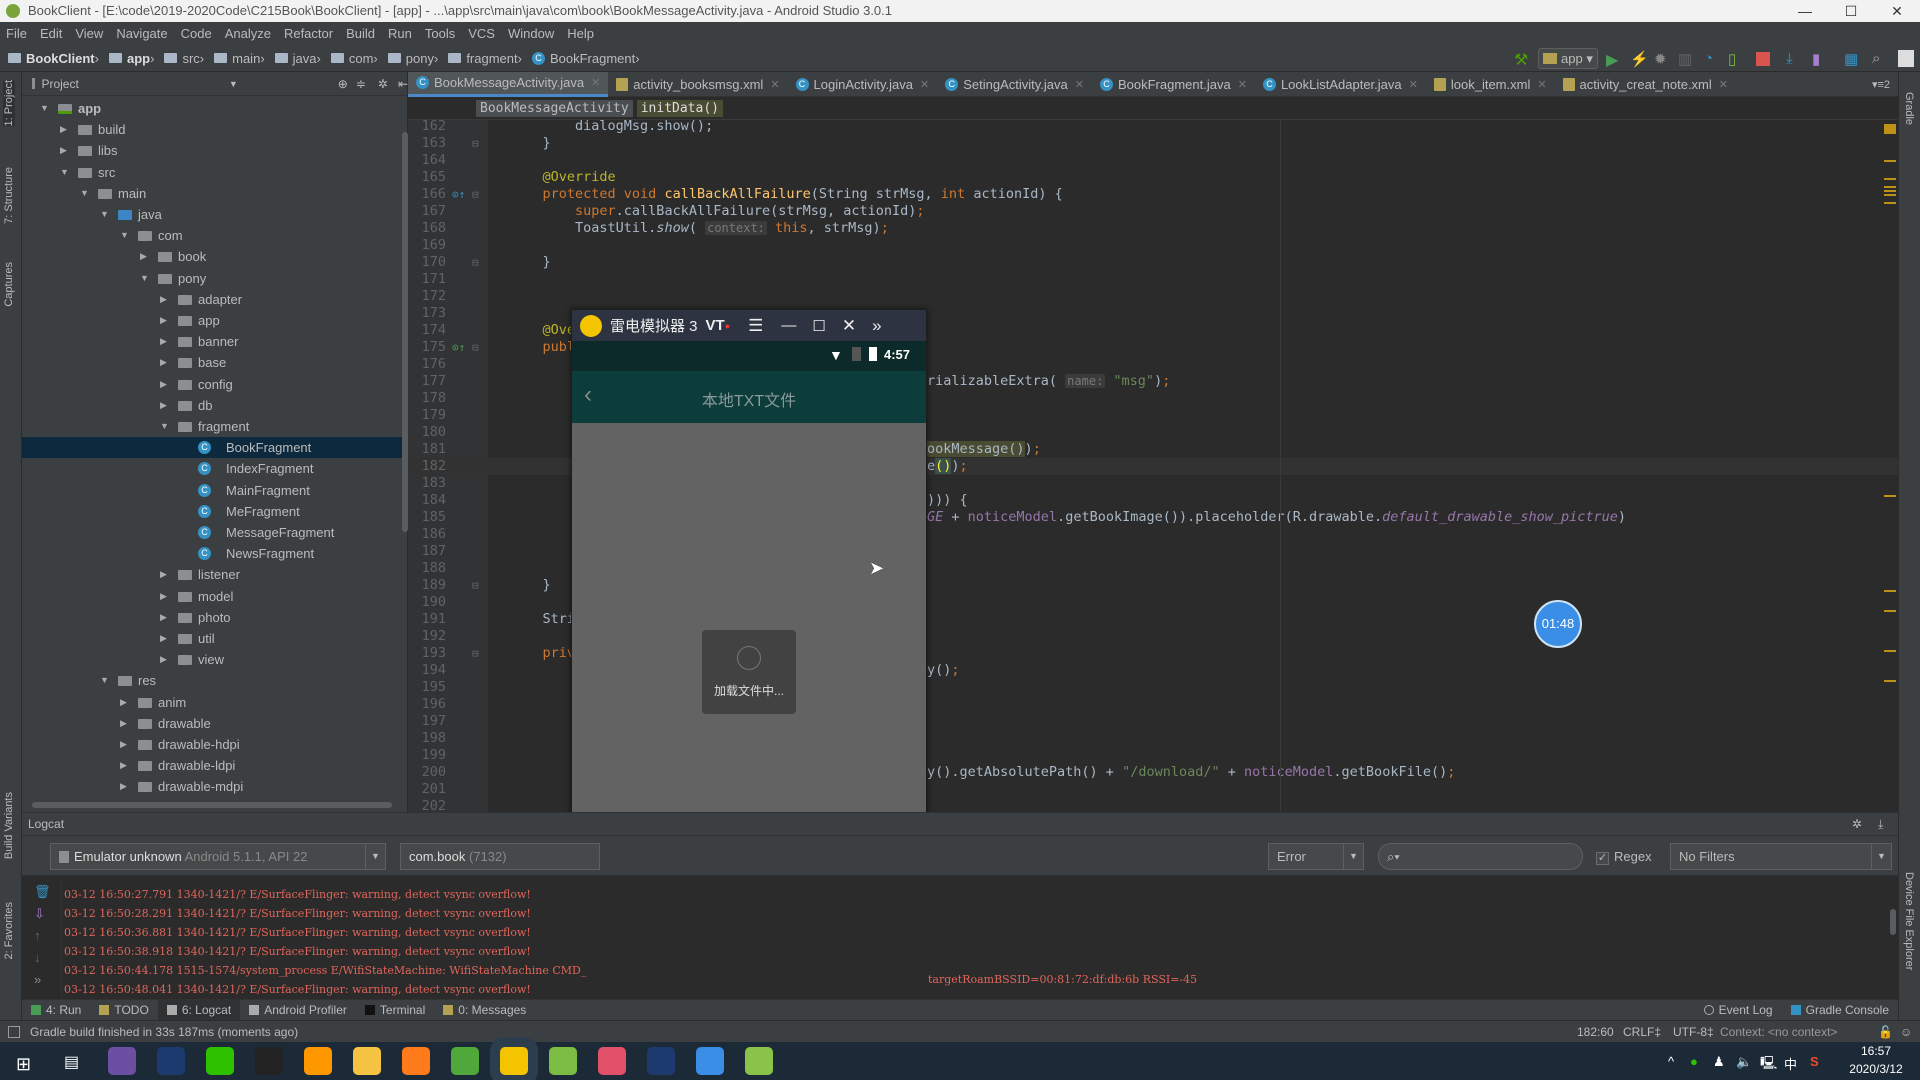 The image size is (1920, 1080). Describe the element at coordinates (212, 532) in the screenshot. I see `tree-item: C MessageFragment` at that location.